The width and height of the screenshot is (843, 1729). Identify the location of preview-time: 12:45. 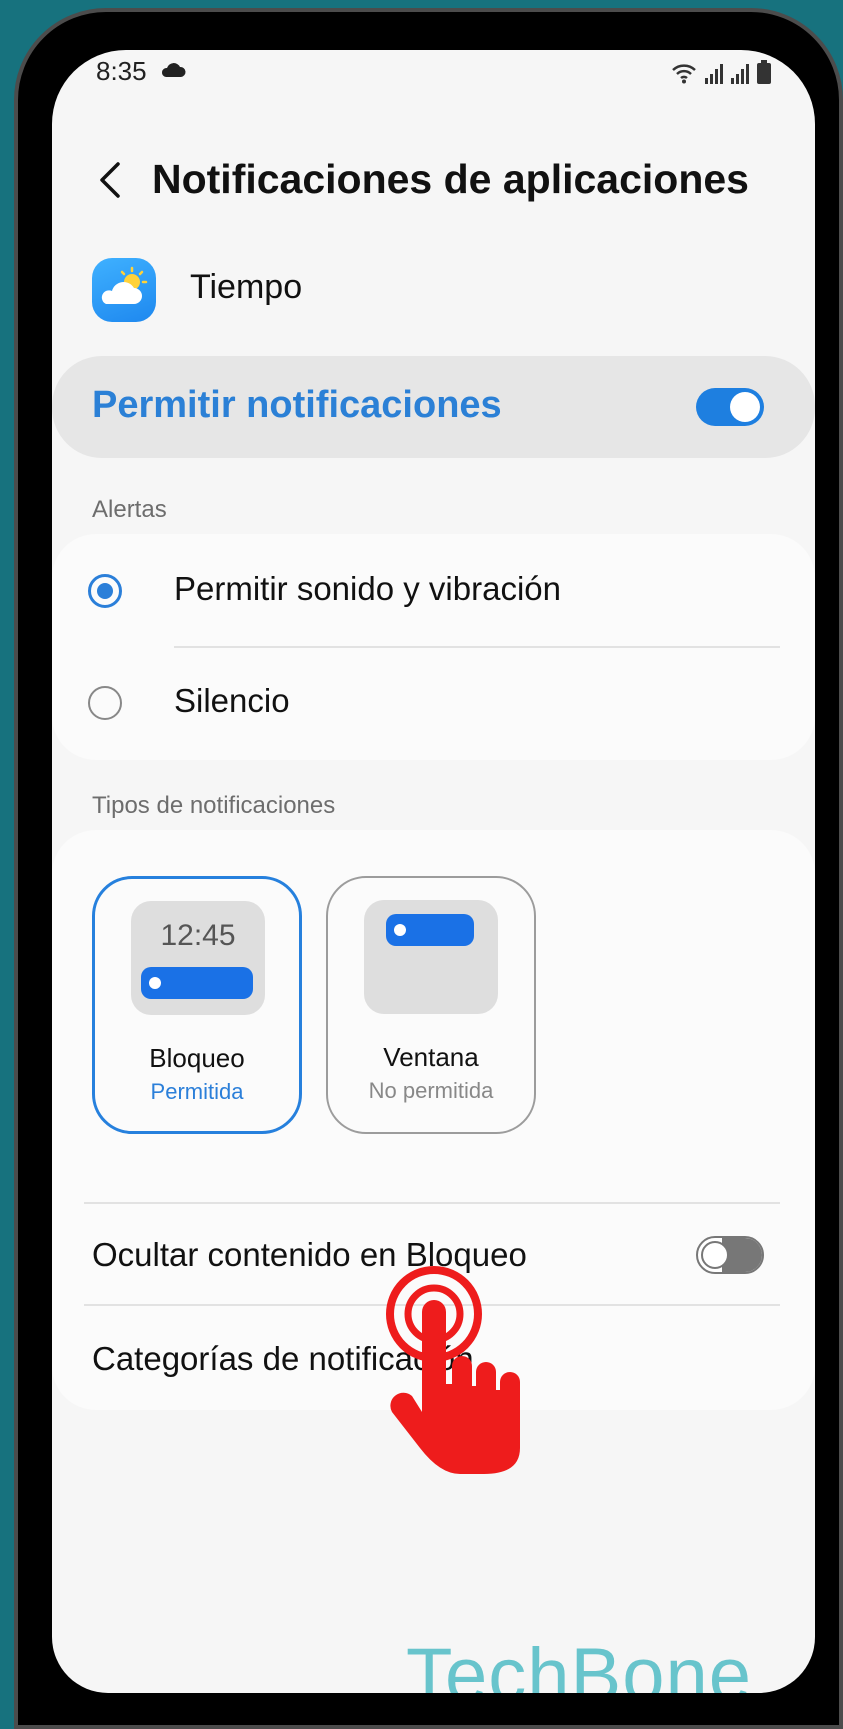
(198, 935).